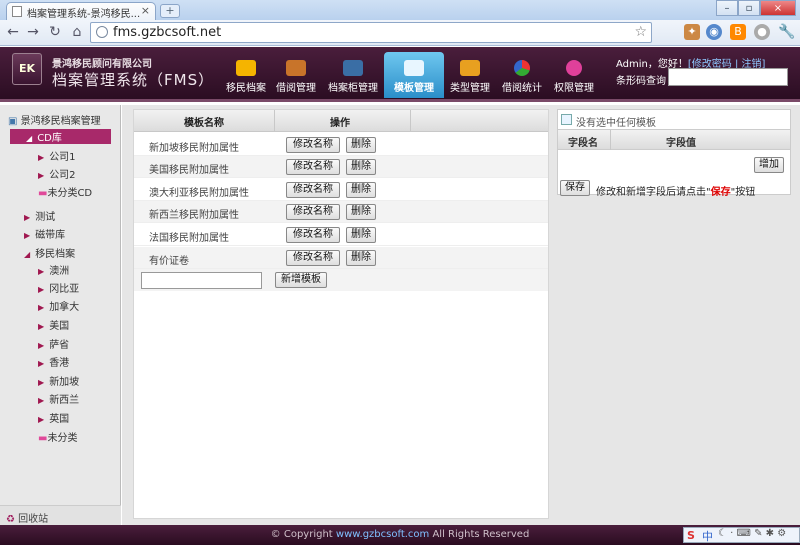  I want to click on browser-toolbar: ← → ↻ ⌂ fms.gzbcsoft.net ☆ ✦ ◉ B ● 🔧, so click(400, 33).